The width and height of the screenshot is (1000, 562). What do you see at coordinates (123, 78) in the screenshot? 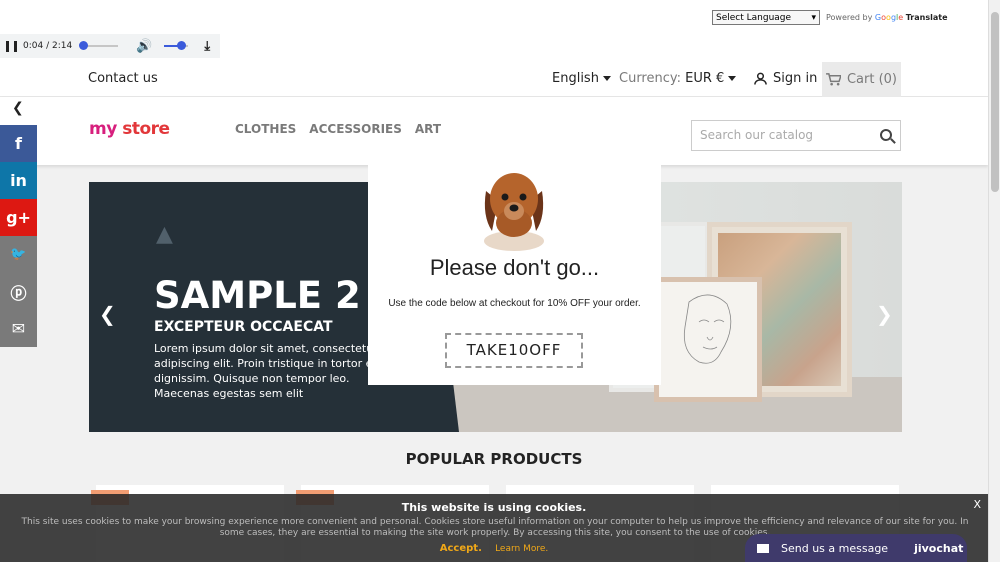
I see `contact-us-link: Contact us` at bounding box center [123, 78].